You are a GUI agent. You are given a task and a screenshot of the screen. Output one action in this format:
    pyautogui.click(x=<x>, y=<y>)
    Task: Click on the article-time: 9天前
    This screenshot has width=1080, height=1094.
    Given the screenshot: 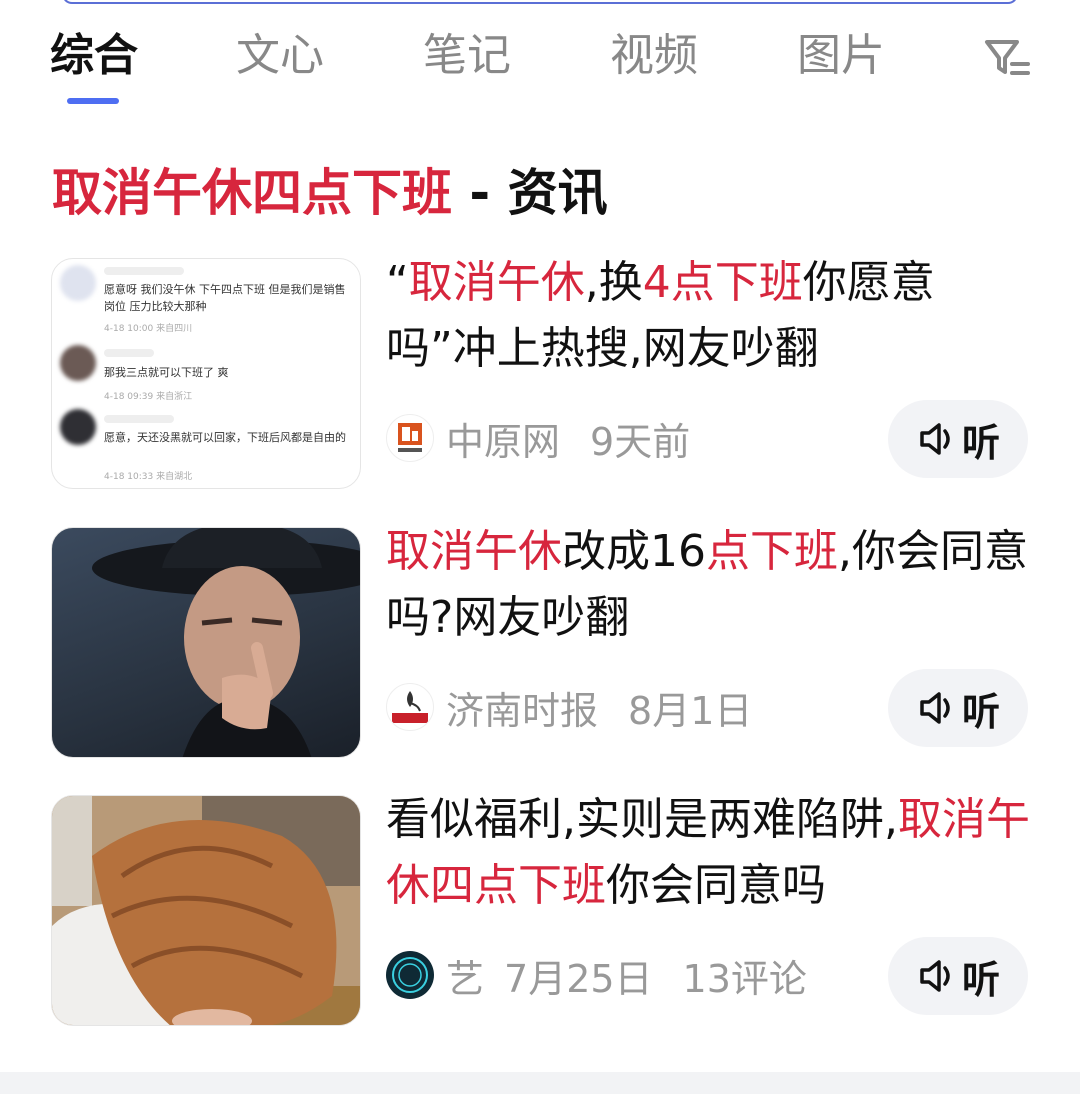 What is the action you would take?
    pyautogui.click(x=640, y=441)
    